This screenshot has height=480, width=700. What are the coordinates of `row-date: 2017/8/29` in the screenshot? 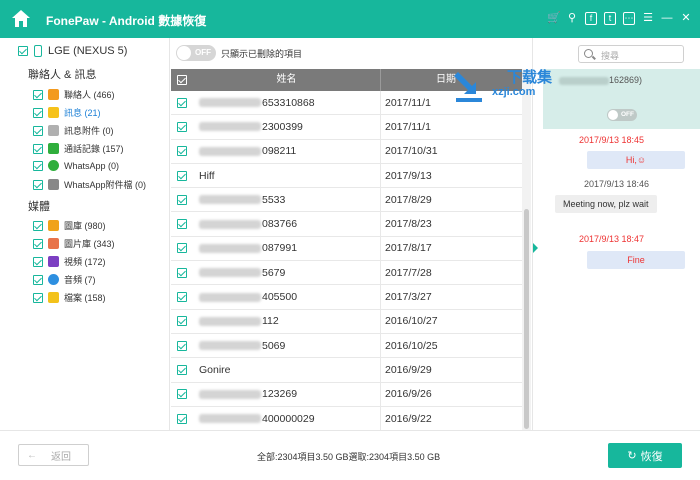 It's located at (408, 199).